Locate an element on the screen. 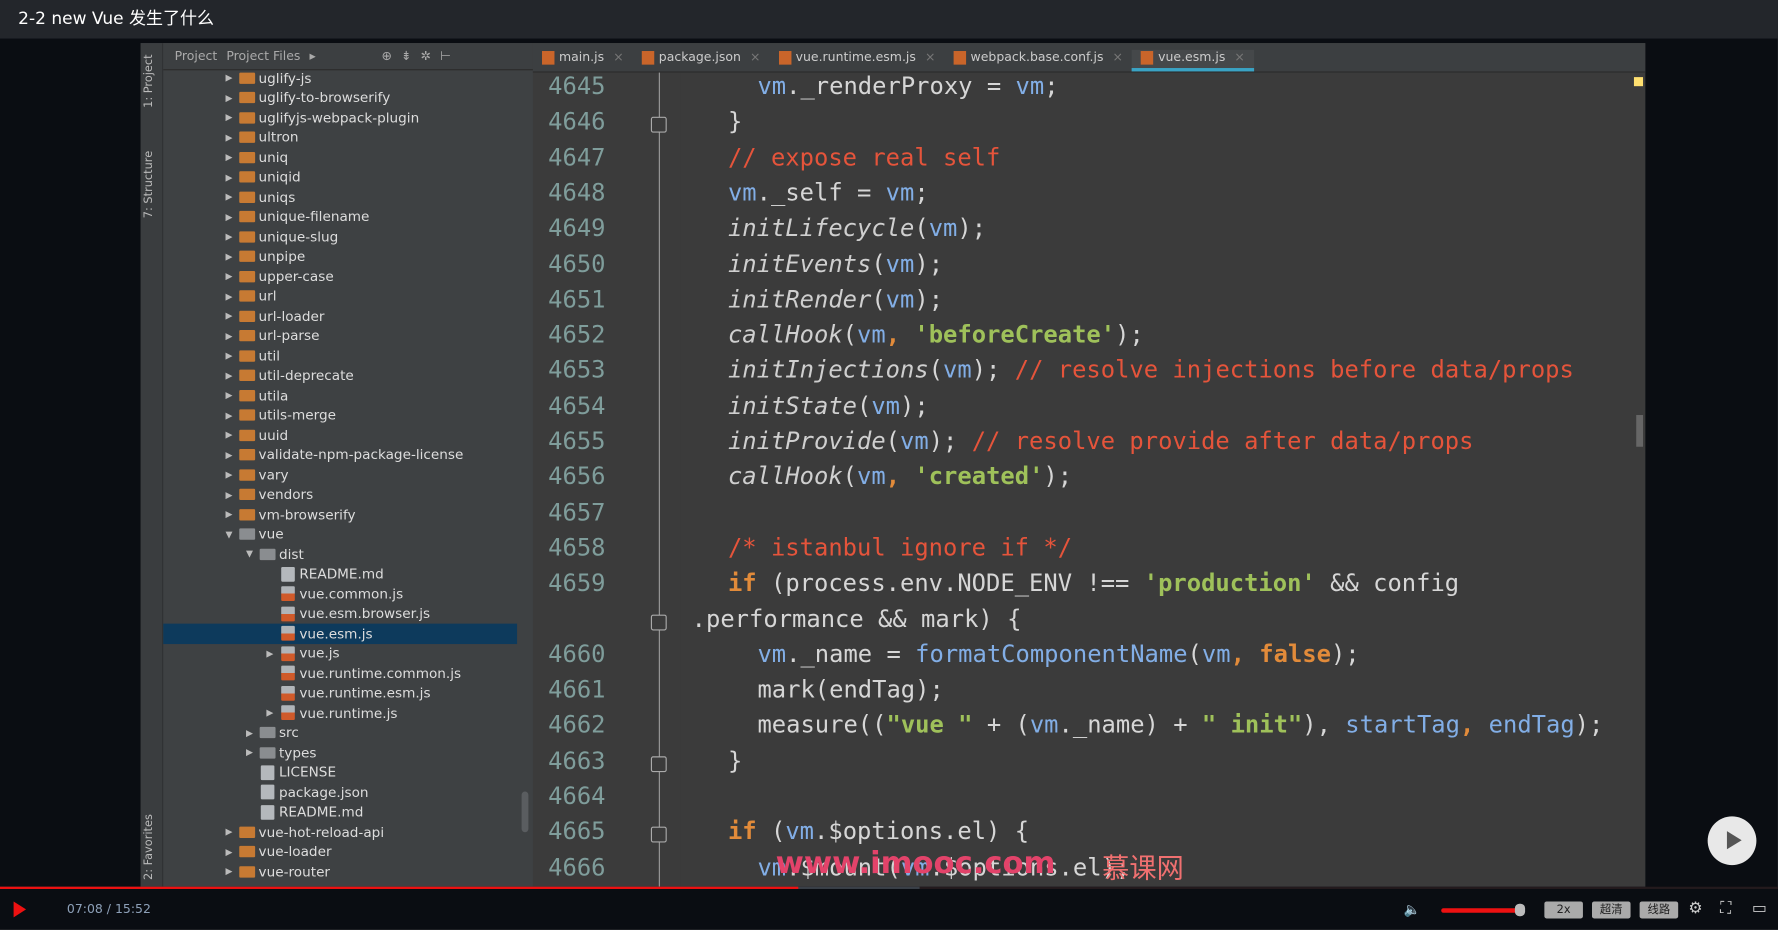 This screenshot has width=1778, height=930. code-line: initEvents(vm); is located at coordinates (835, 263).